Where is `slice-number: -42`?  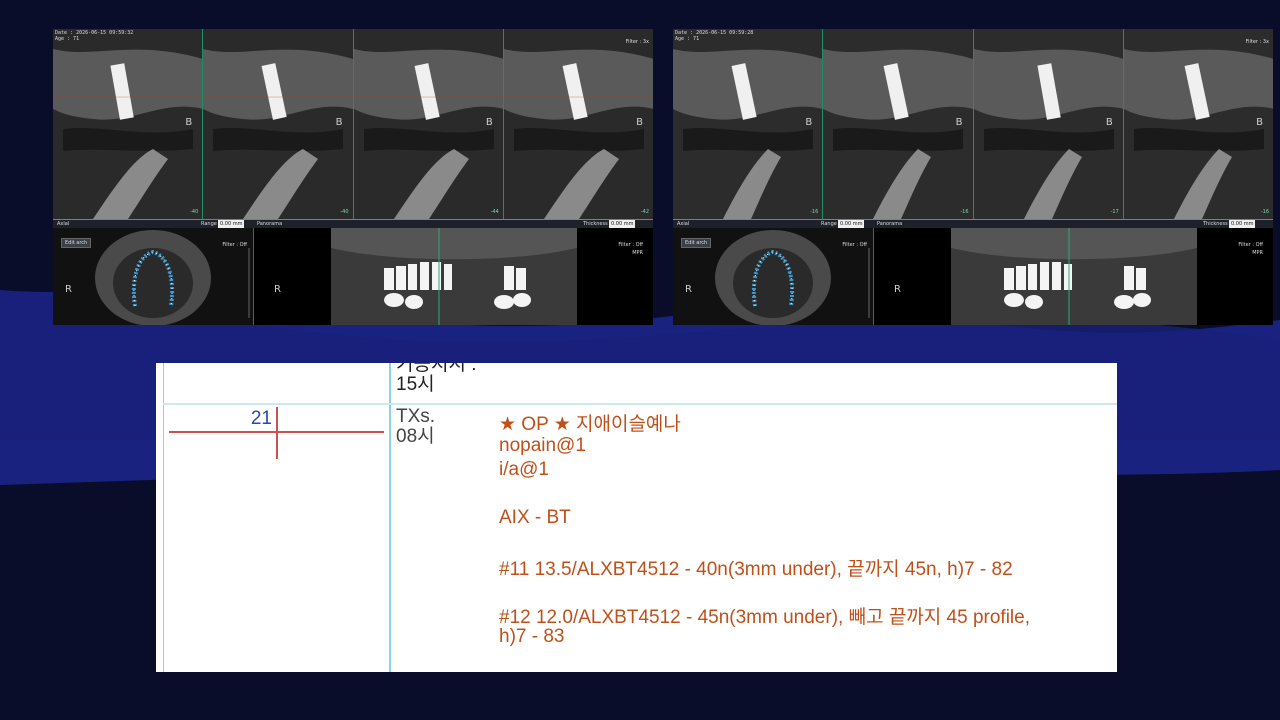
slice-number: -42 is located at coordinates (644, 212).